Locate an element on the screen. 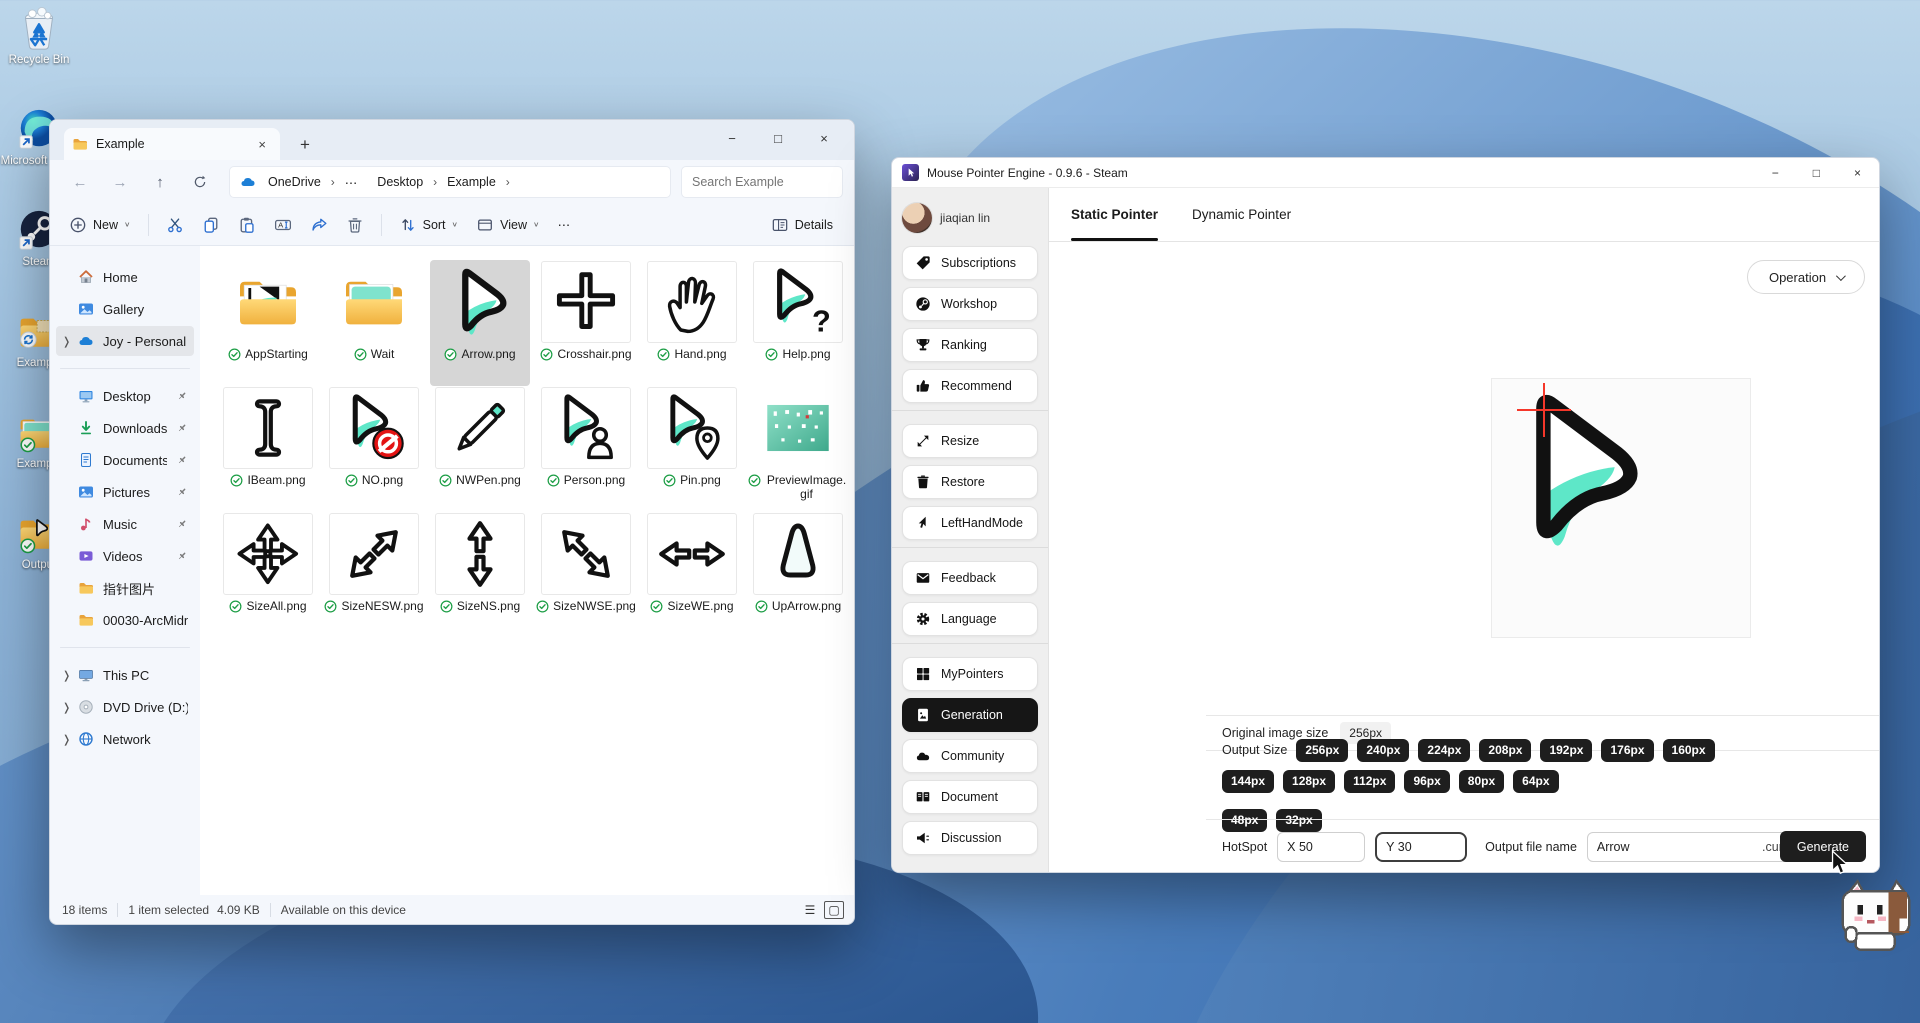 The height and width of the screenshot is (1023, 1920). sidebar-item: Gallery is located at coordinates (125, 309).